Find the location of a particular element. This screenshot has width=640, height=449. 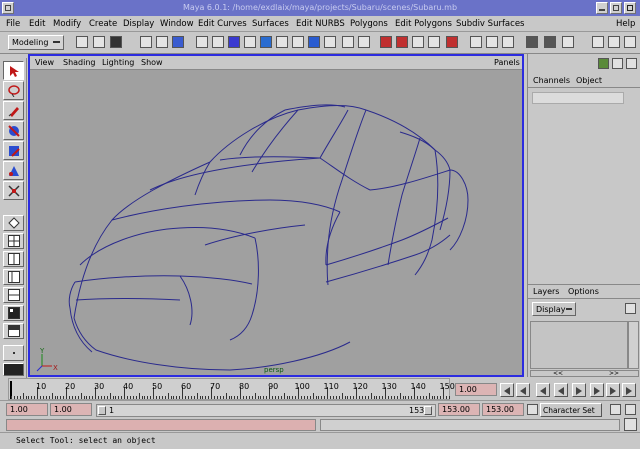

step-back-frame-button is located at coordinates (543, 390).